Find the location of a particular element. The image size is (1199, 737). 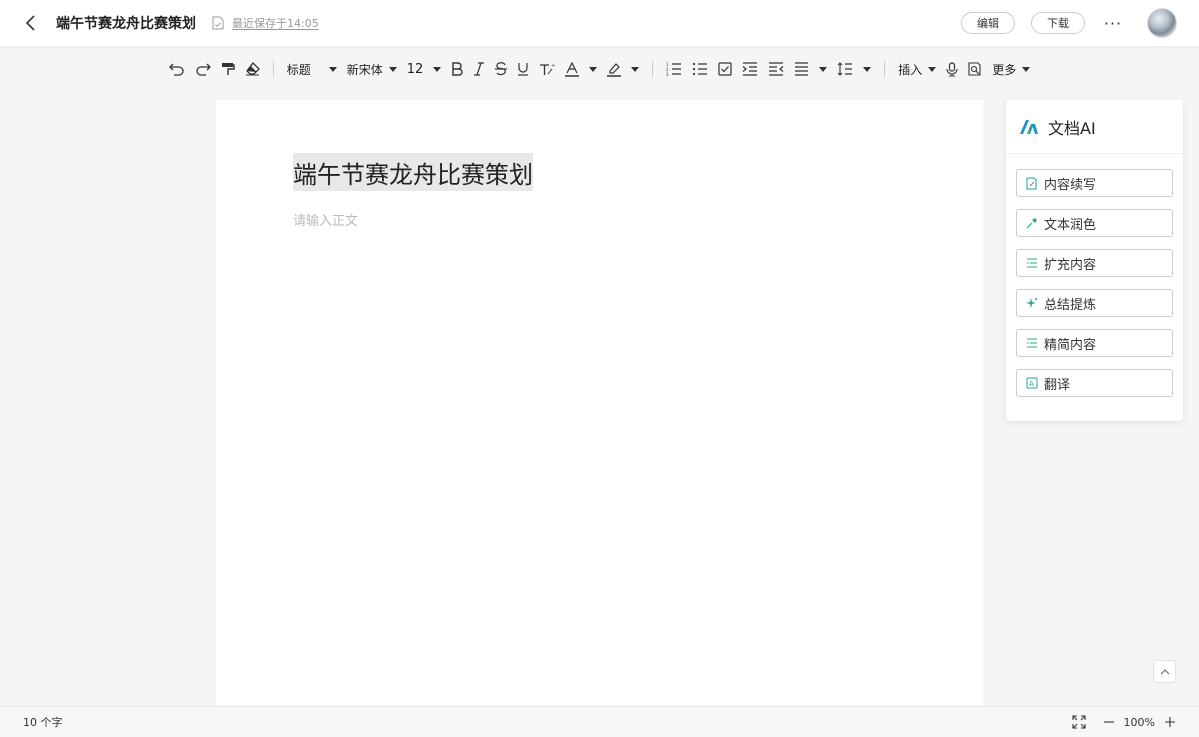

microphone-icon is located at coordinates (952, 69).